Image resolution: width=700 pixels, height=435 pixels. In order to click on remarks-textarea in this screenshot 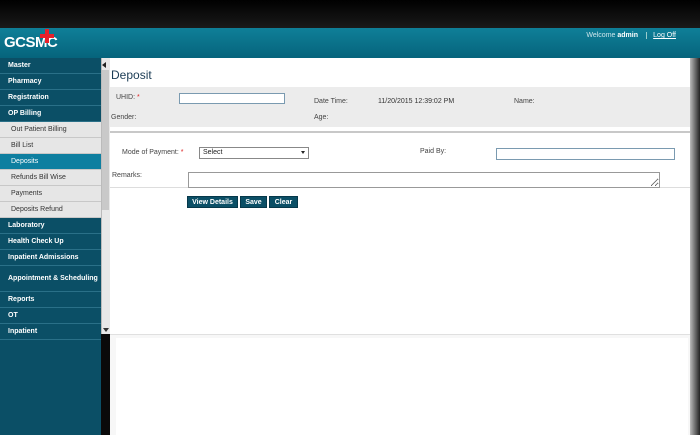, I will do `click(424, 180)`.